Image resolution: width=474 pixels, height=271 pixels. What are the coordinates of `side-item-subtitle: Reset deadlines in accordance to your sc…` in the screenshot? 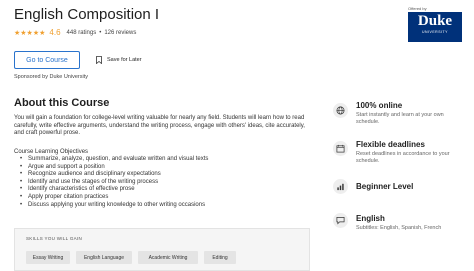 It's located at (403, 157).